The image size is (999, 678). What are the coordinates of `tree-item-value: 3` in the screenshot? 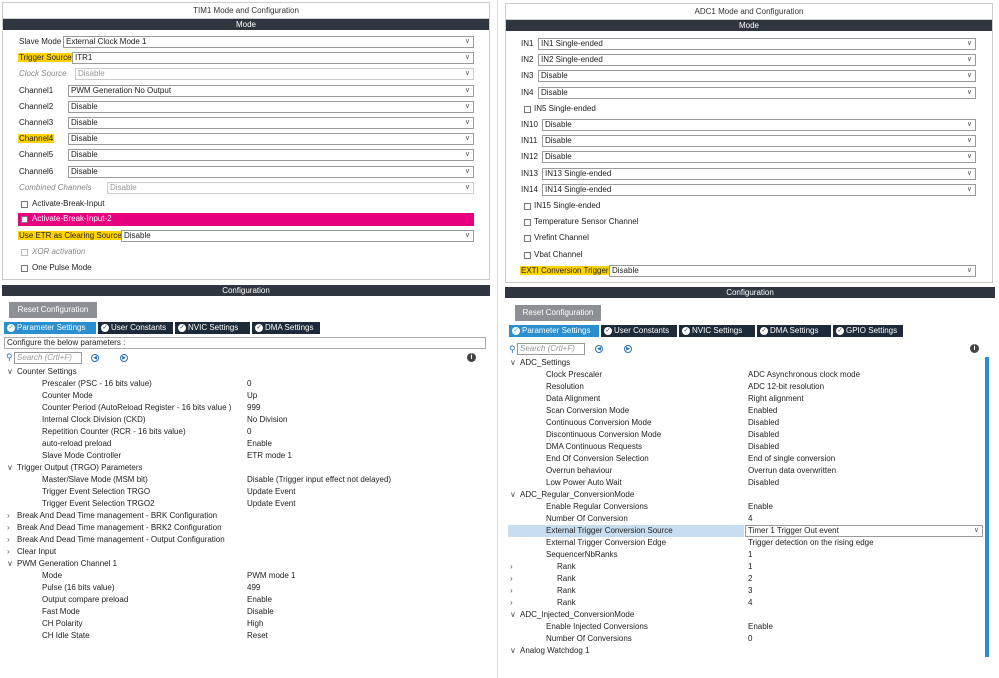 It's located at (750, 590).